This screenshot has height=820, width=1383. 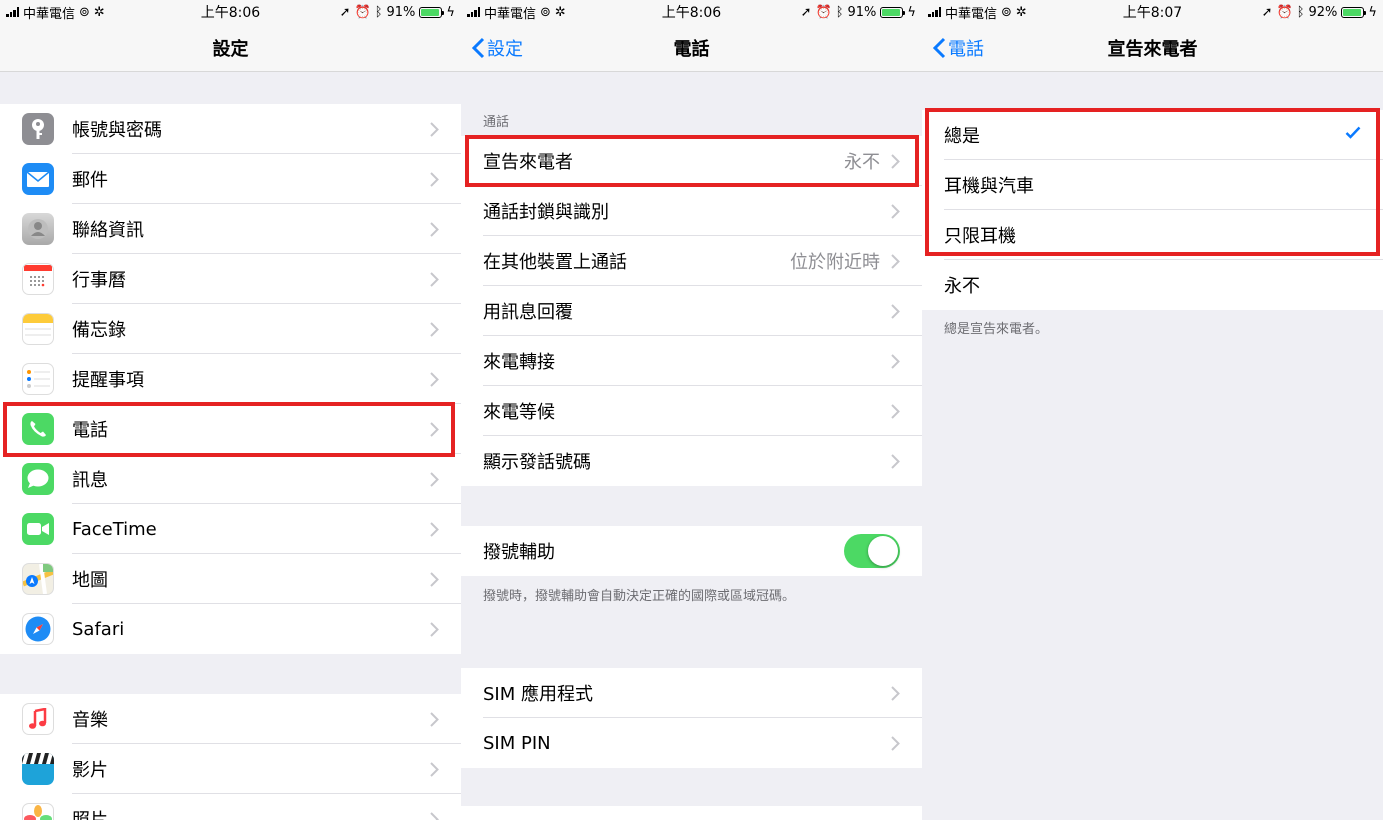 I want to click on option-headphones-car: 耳機與汽車, so click(x=1152, y=185).